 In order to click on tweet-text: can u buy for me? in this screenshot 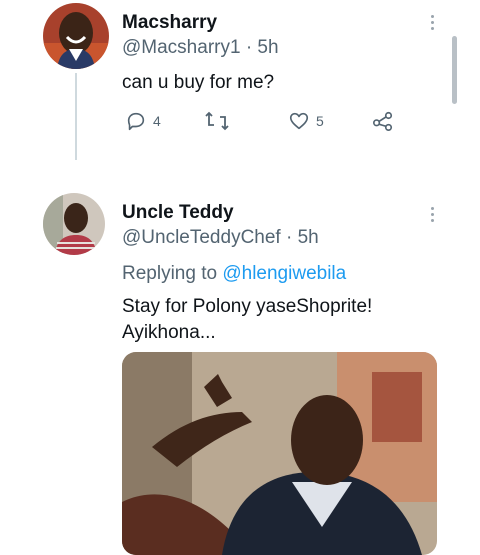, I will do `click(198, 82)`.